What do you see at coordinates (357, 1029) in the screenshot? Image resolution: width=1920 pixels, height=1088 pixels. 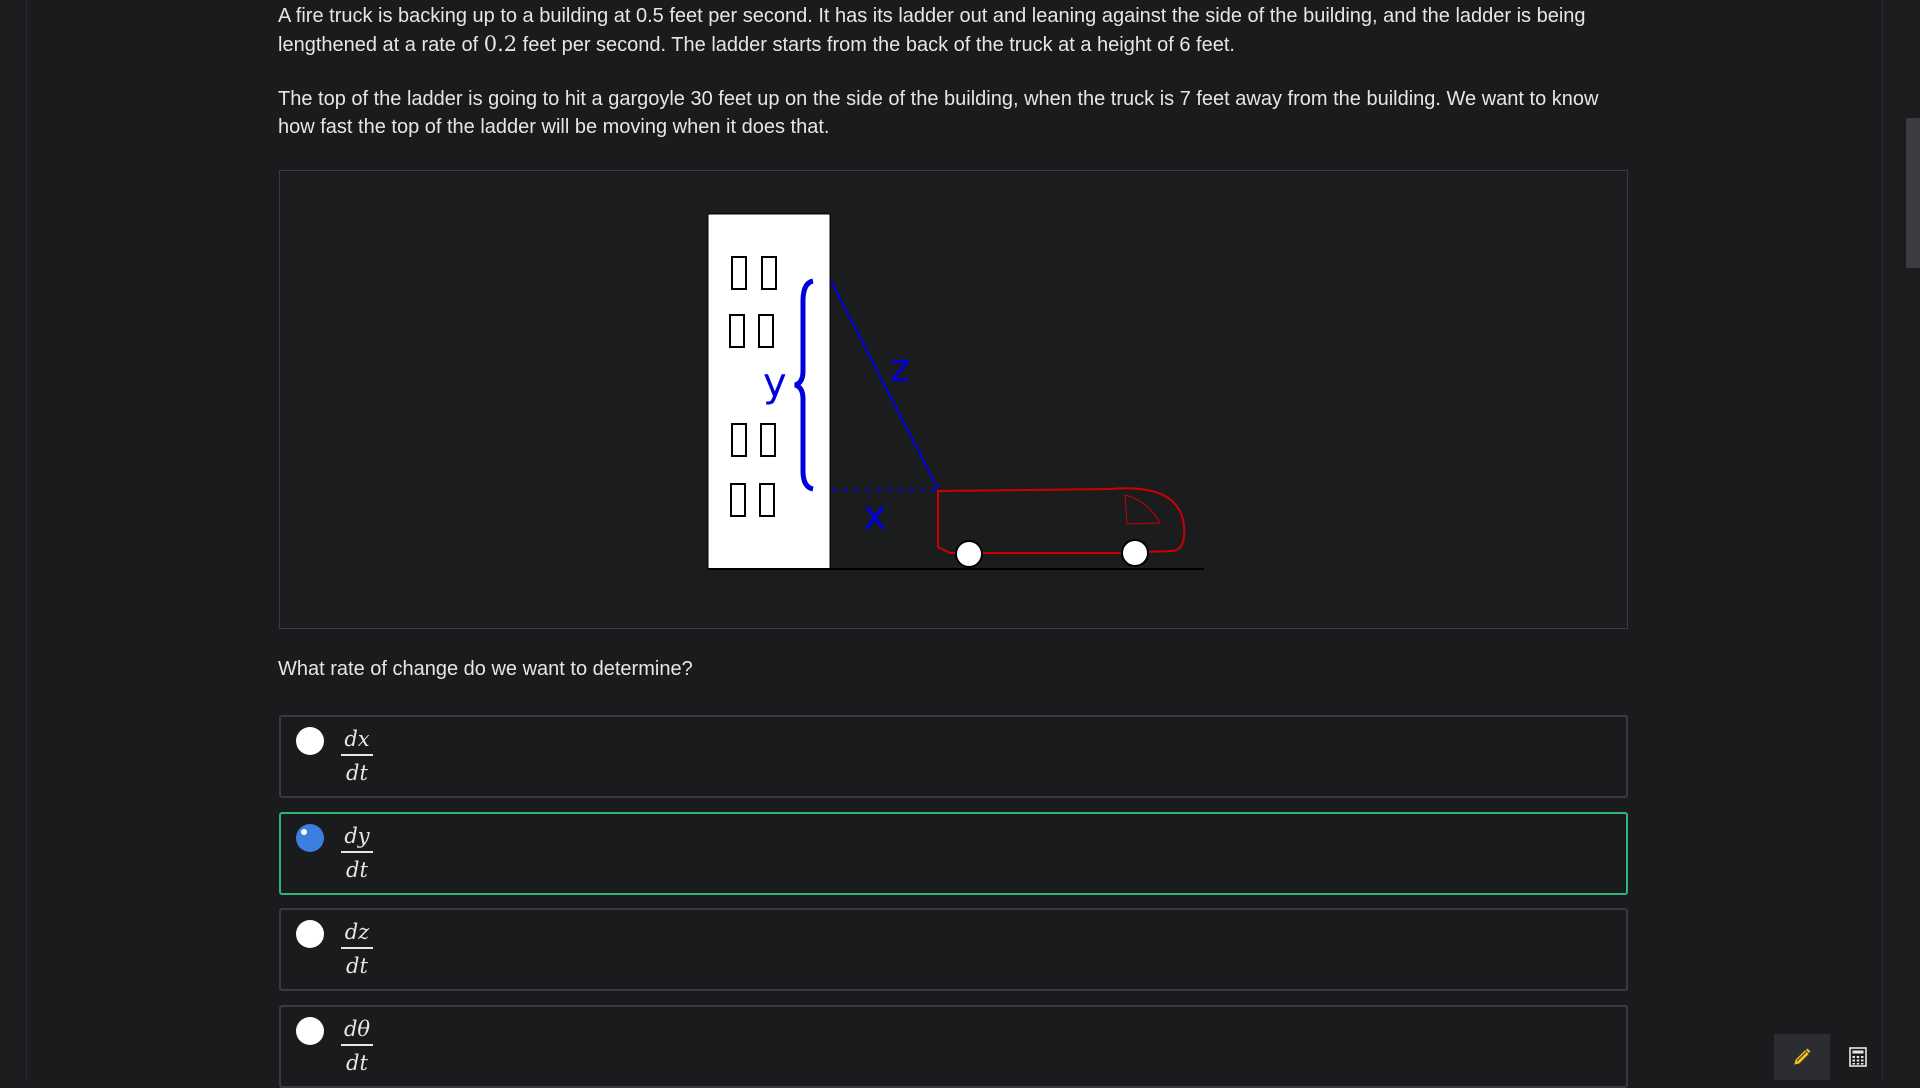 I see `numerator: dθ` at bounding box center [357, 1029].